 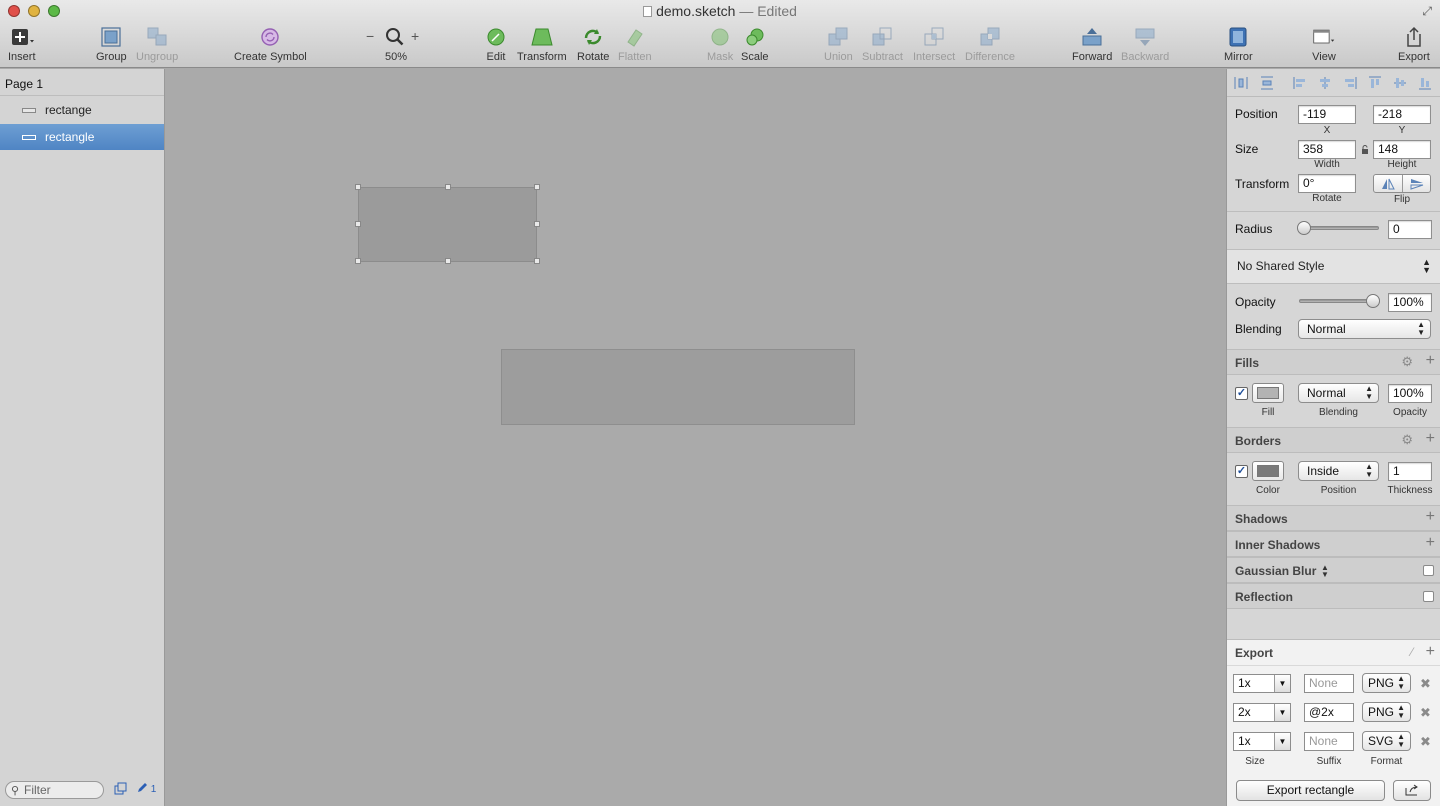 I want to click on create-symbol-button: Create Symbol, so click(x=270, y=44).